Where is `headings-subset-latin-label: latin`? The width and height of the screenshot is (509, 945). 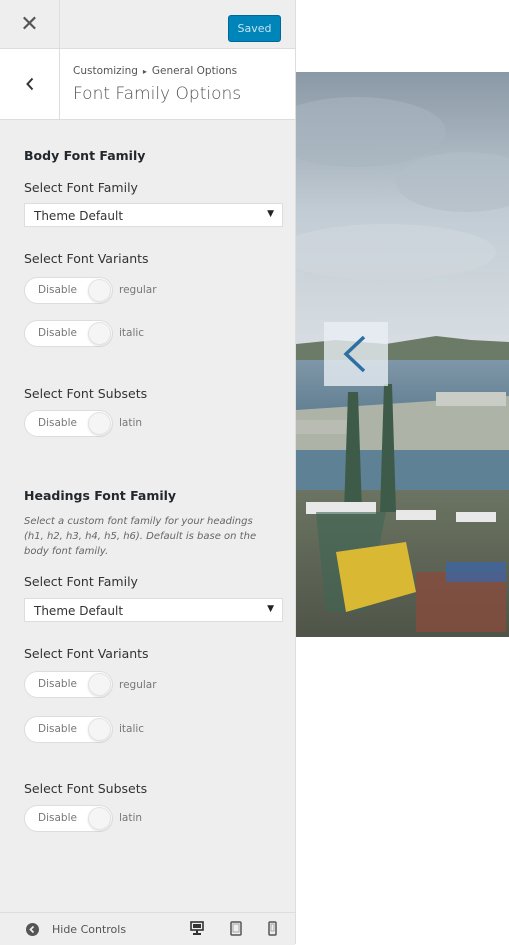
headings-subset-latin-label: latin is located at coordinates (131, 818).